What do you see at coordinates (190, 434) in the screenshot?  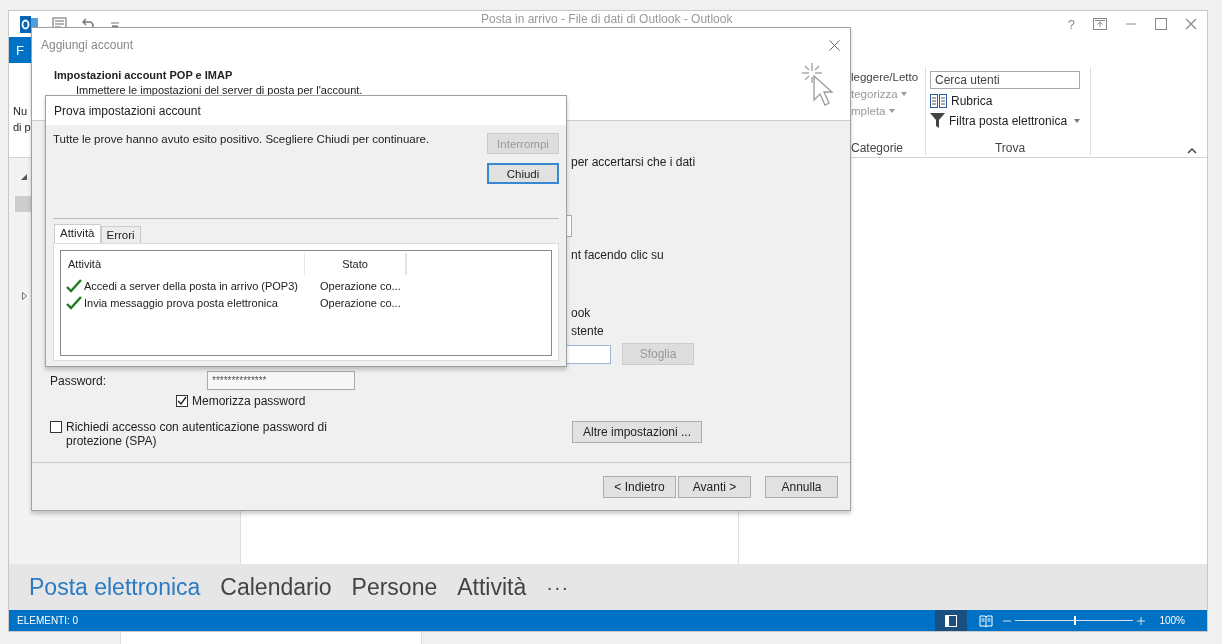 I see `checkbox: Richiedi accesso con autenticazione password di protezione (SPA)` at bounding box center [190, 434].